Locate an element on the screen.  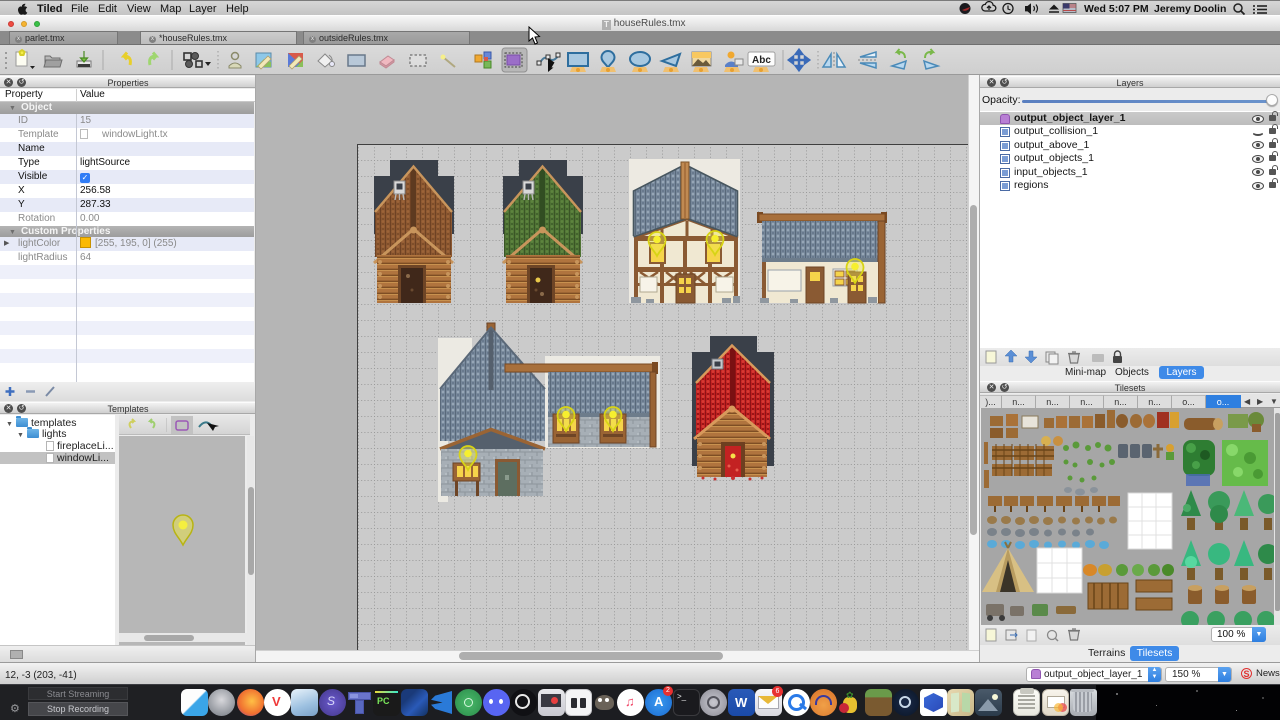
svg-text: Abc is located at coordinates (761, 60).